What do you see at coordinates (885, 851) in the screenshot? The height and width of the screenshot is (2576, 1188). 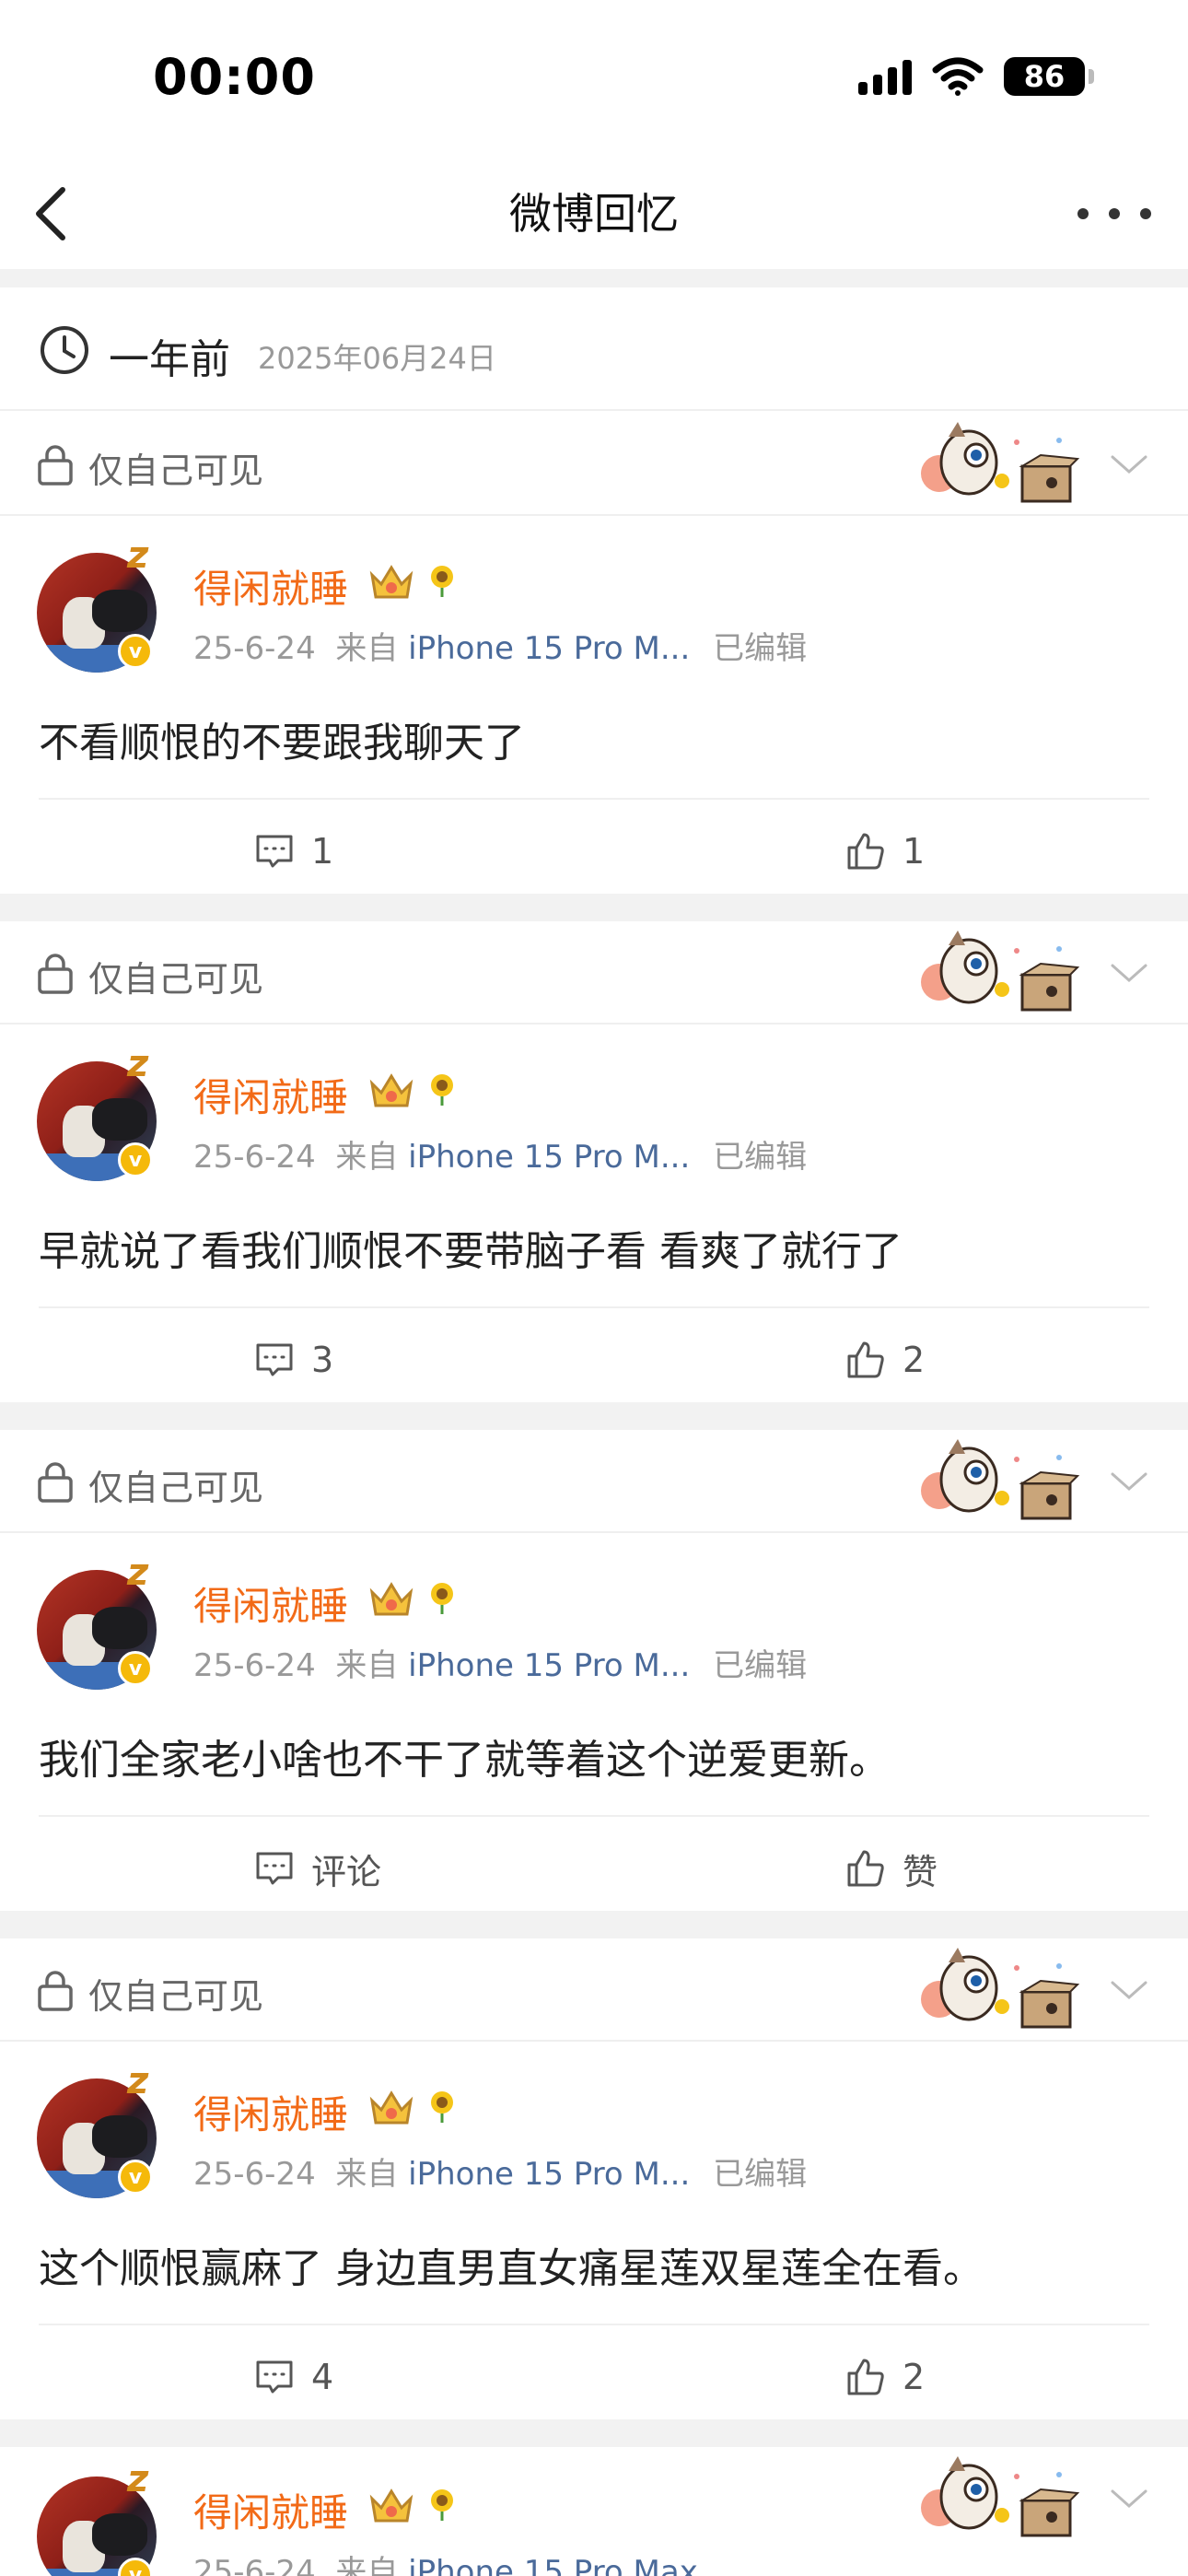 I see `like-button: 1` at bounding box center [885, 851].